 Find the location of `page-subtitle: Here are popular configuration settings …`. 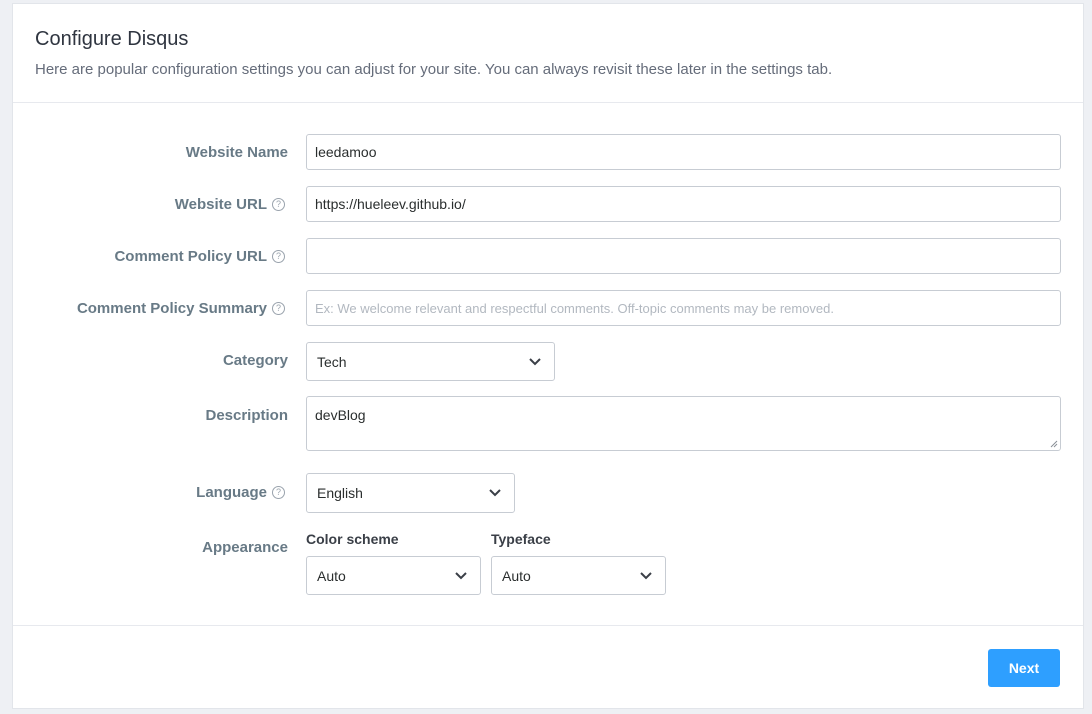

page-subtitle: Here are popular configuration settings … is located at coordinates (434, 69).